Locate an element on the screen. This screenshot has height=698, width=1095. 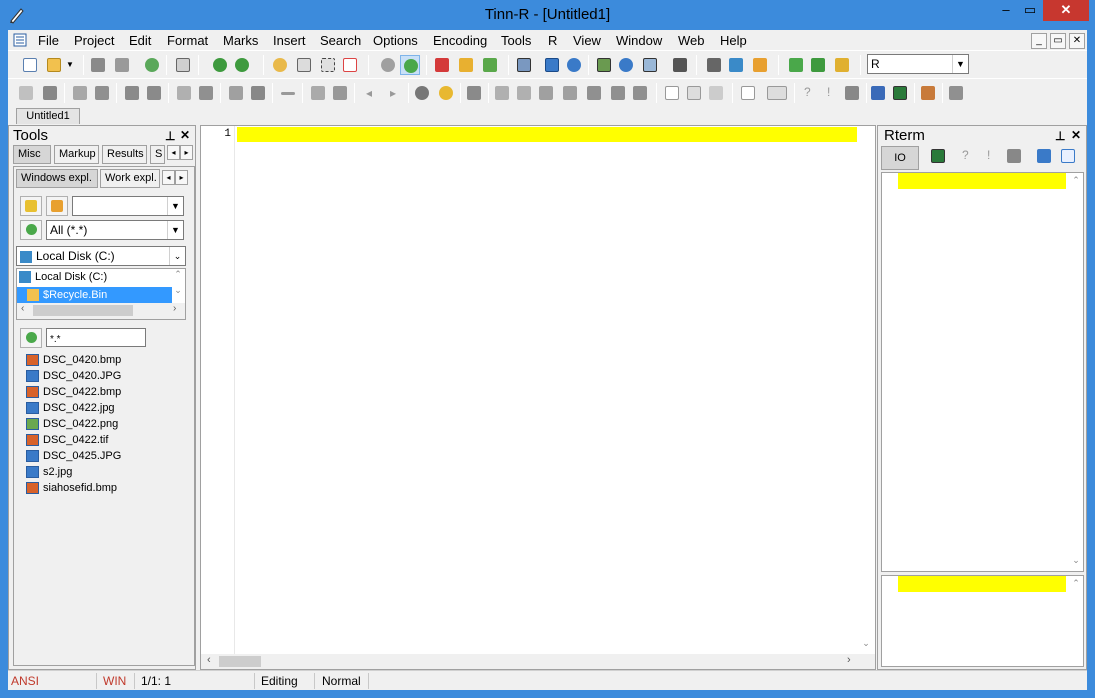
mdi-minimize-button: _ is located at coordinates (1039, 41).